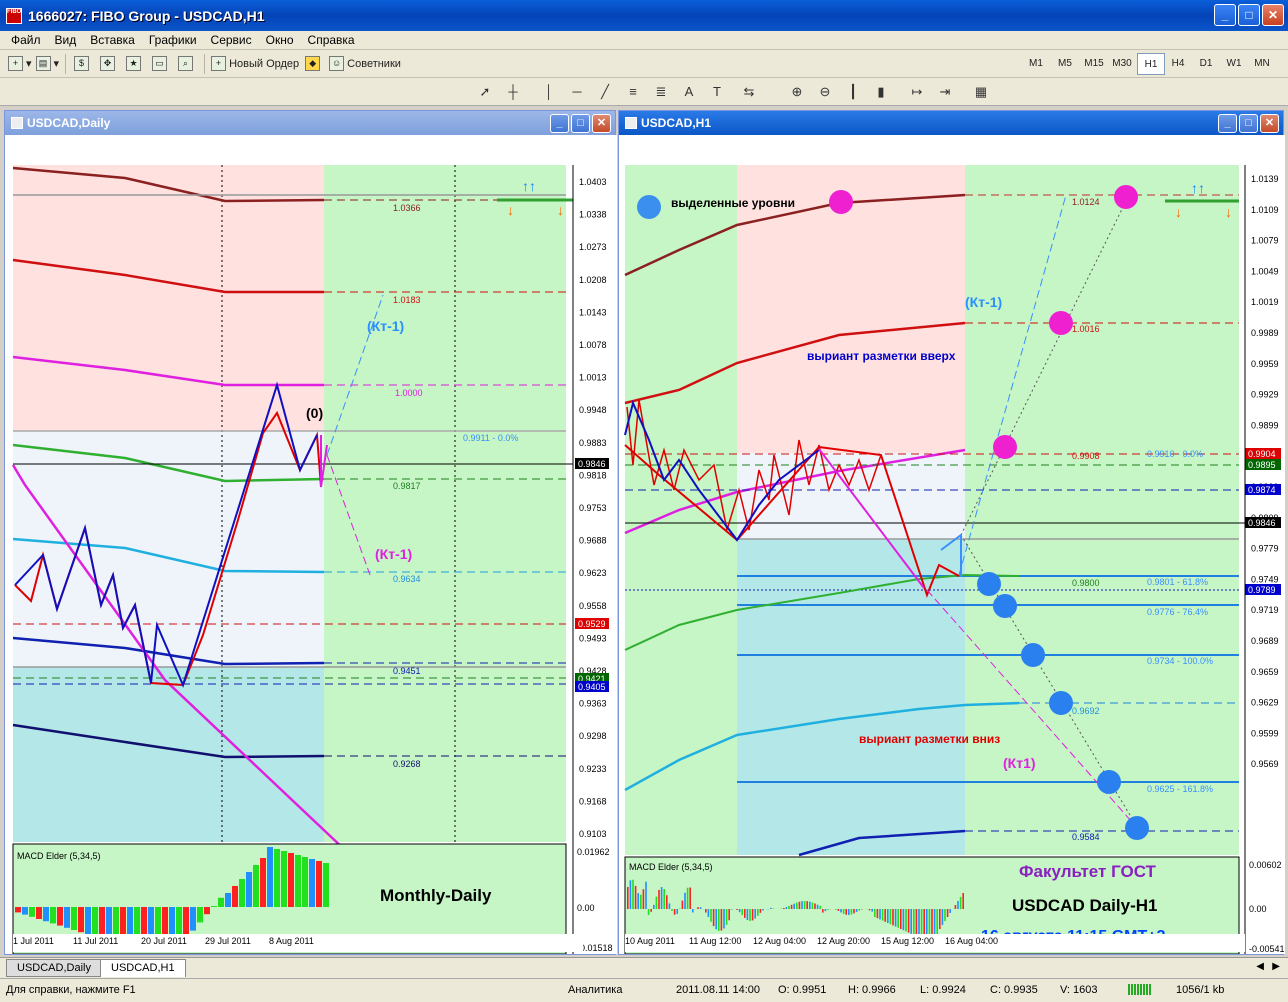 This screenshot has height=1002, width=1288. I want to click on favorites-button: ★, so click(135, 64).